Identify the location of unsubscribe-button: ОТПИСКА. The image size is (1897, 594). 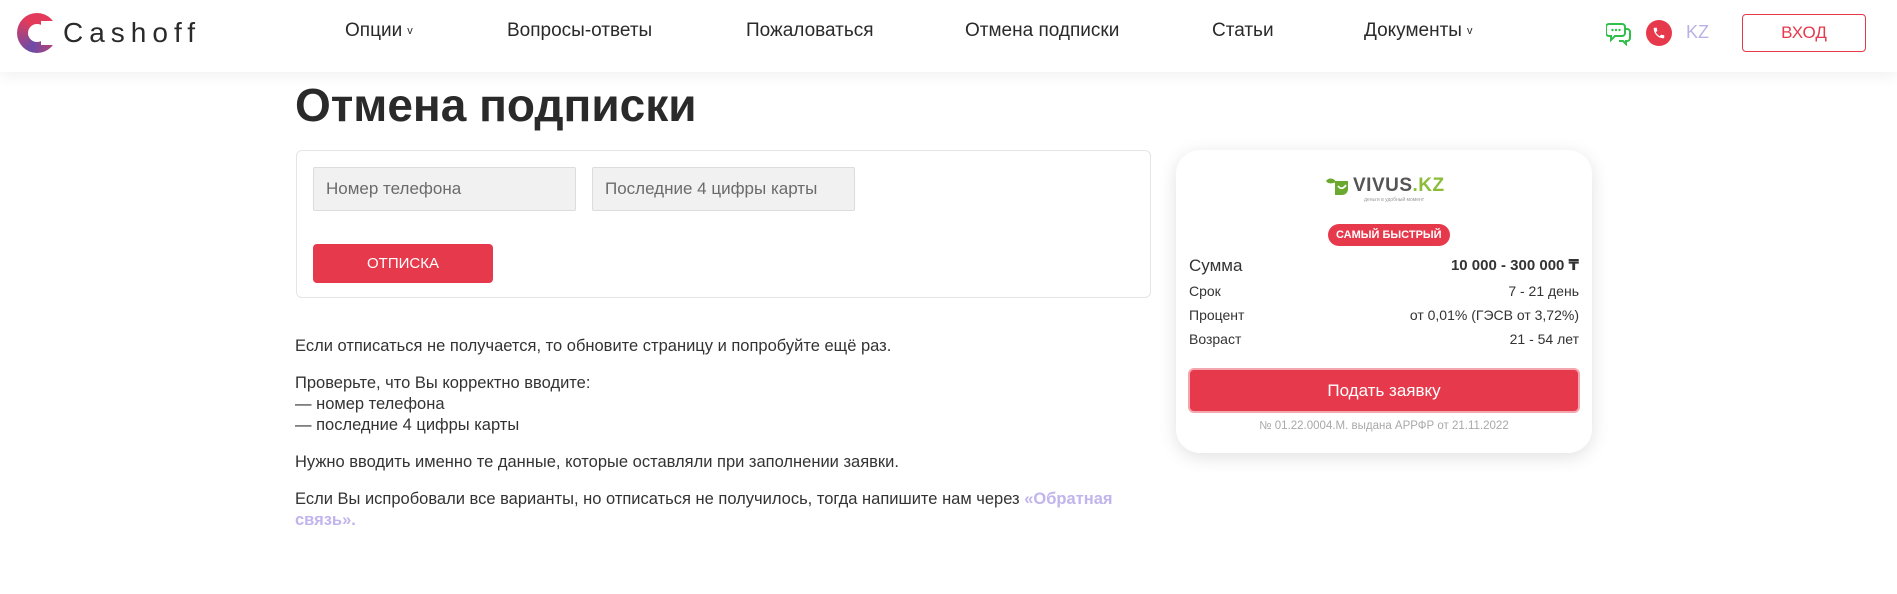
(403, 263).